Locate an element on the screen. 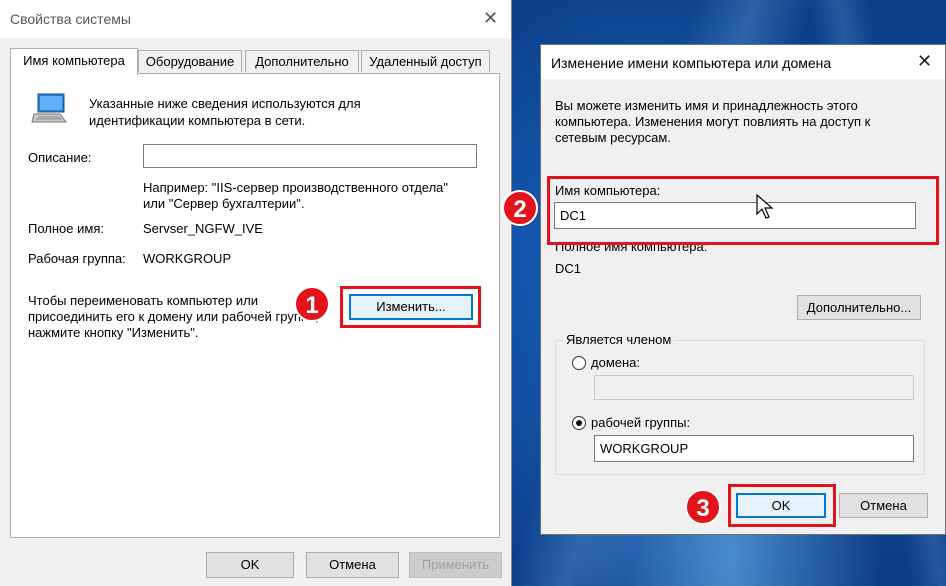 This screenshot has height=586, width=946. ok-button: OK is located at coordinates (250, 565).